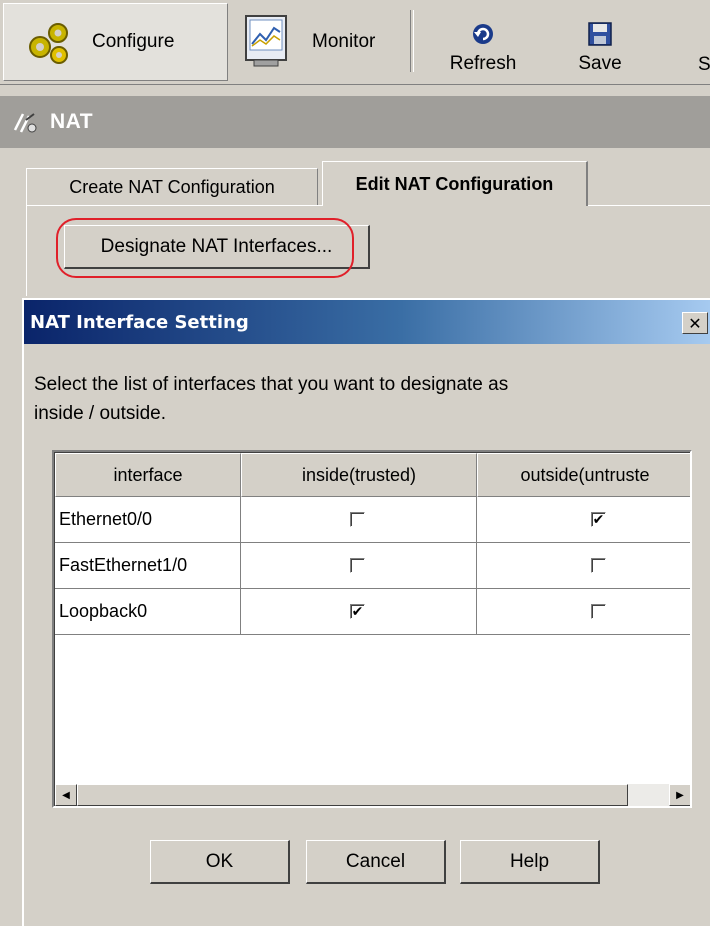  I want to click on save-button: Save, so click(600, 42).